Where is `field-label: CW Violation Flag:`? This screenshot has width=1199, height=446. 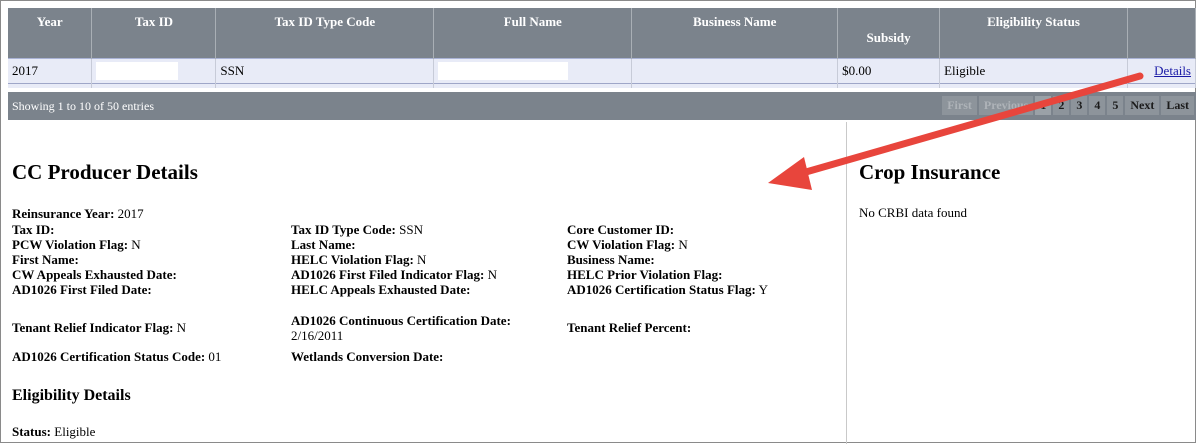
field-label: CW Violation Flag: is located at coordinates (621, 244).